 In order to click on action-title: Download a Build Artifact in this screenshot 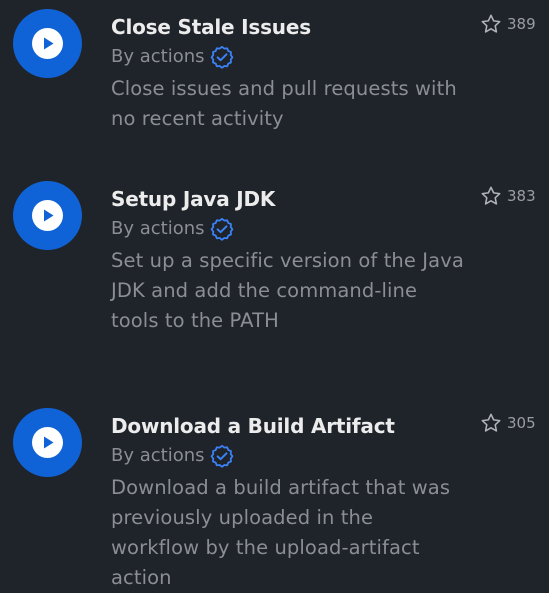, I will do `click(288, 426)`.